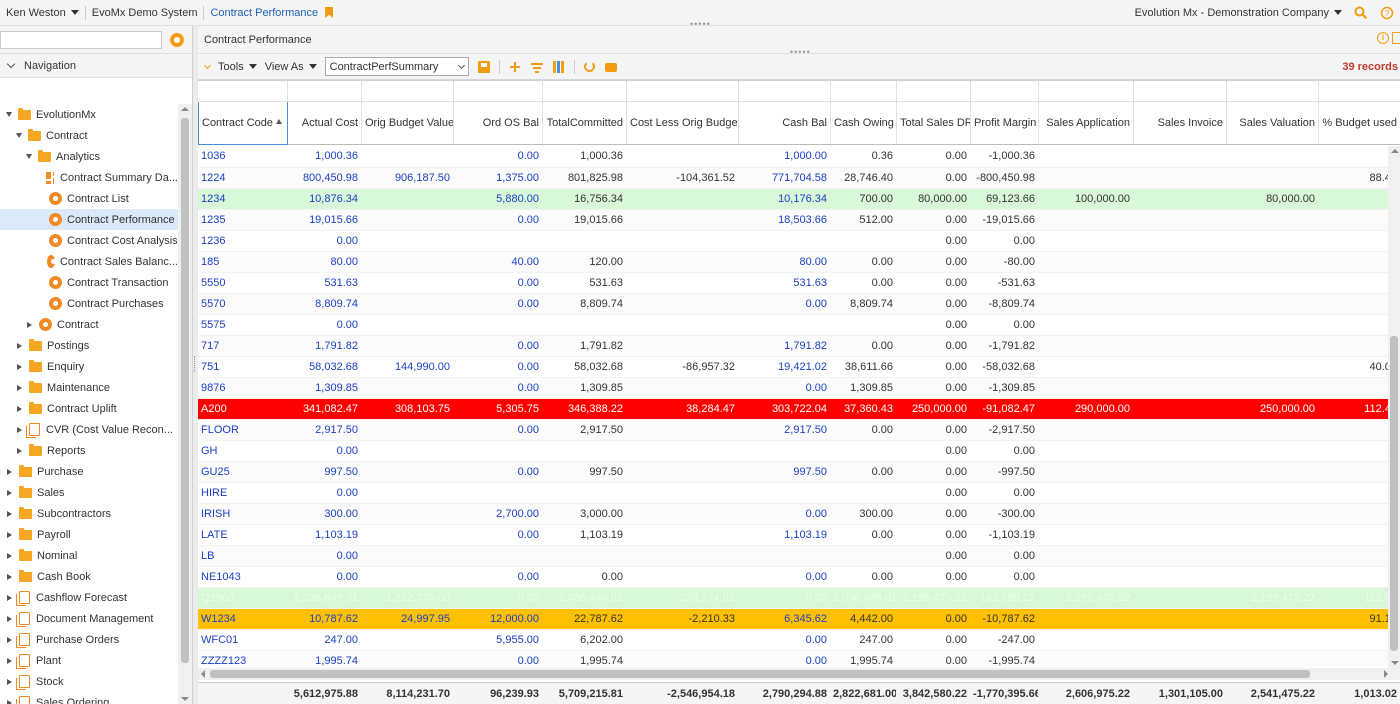 This screenshot has height=704, width=1400. What do you see at coordinates (89, 513) in the screenshot?
I see `nav-item-subcontractors: Subcontractors` at bounding box center [89, 513].